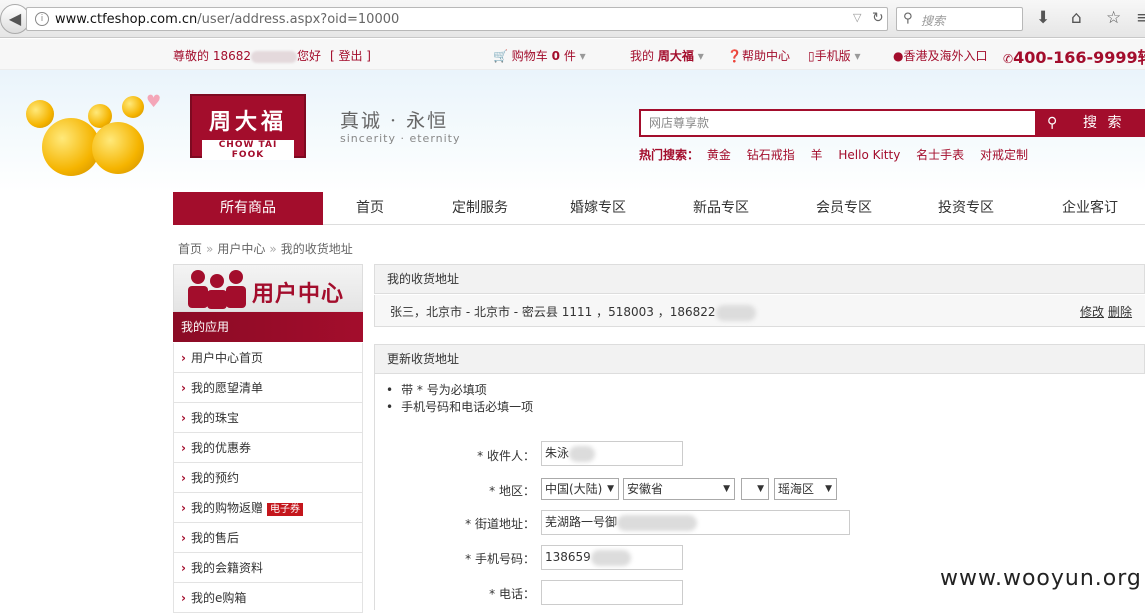  I want to click on breadcrumb: 首页» 用户中心» 我的收货地址, so click(265, 248).